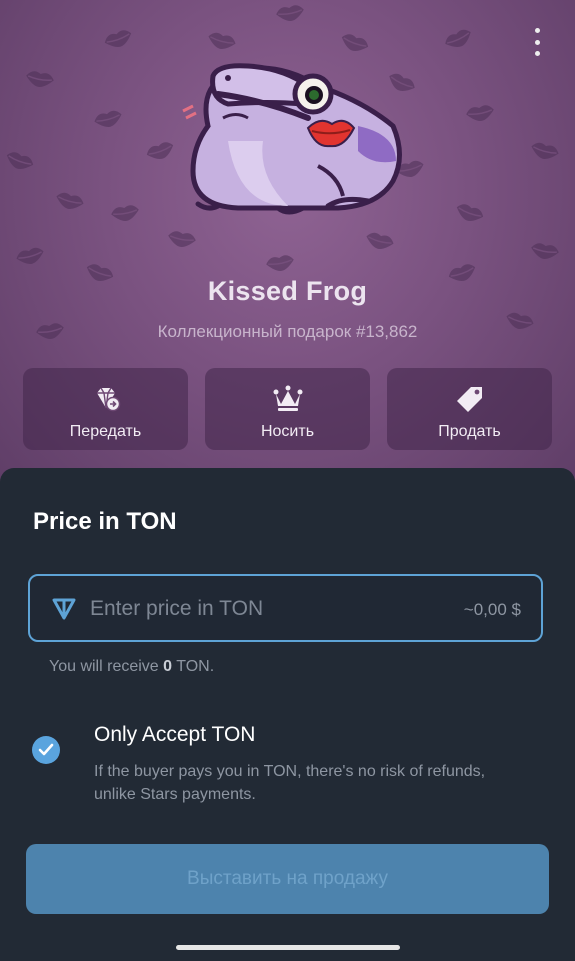  Describe the element at coordinates (292, 139) in the screenshot. I see `kissed-frog-sticker` at that location.